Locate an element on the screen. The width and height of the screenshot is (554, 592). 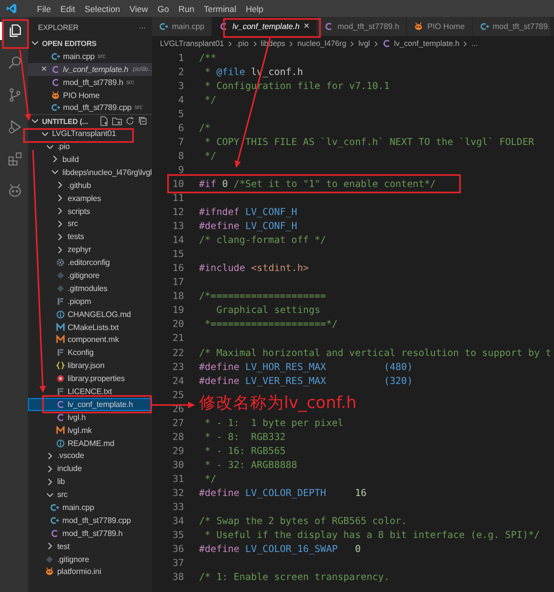
line-number: 1 is located at coordinates (180, 58).